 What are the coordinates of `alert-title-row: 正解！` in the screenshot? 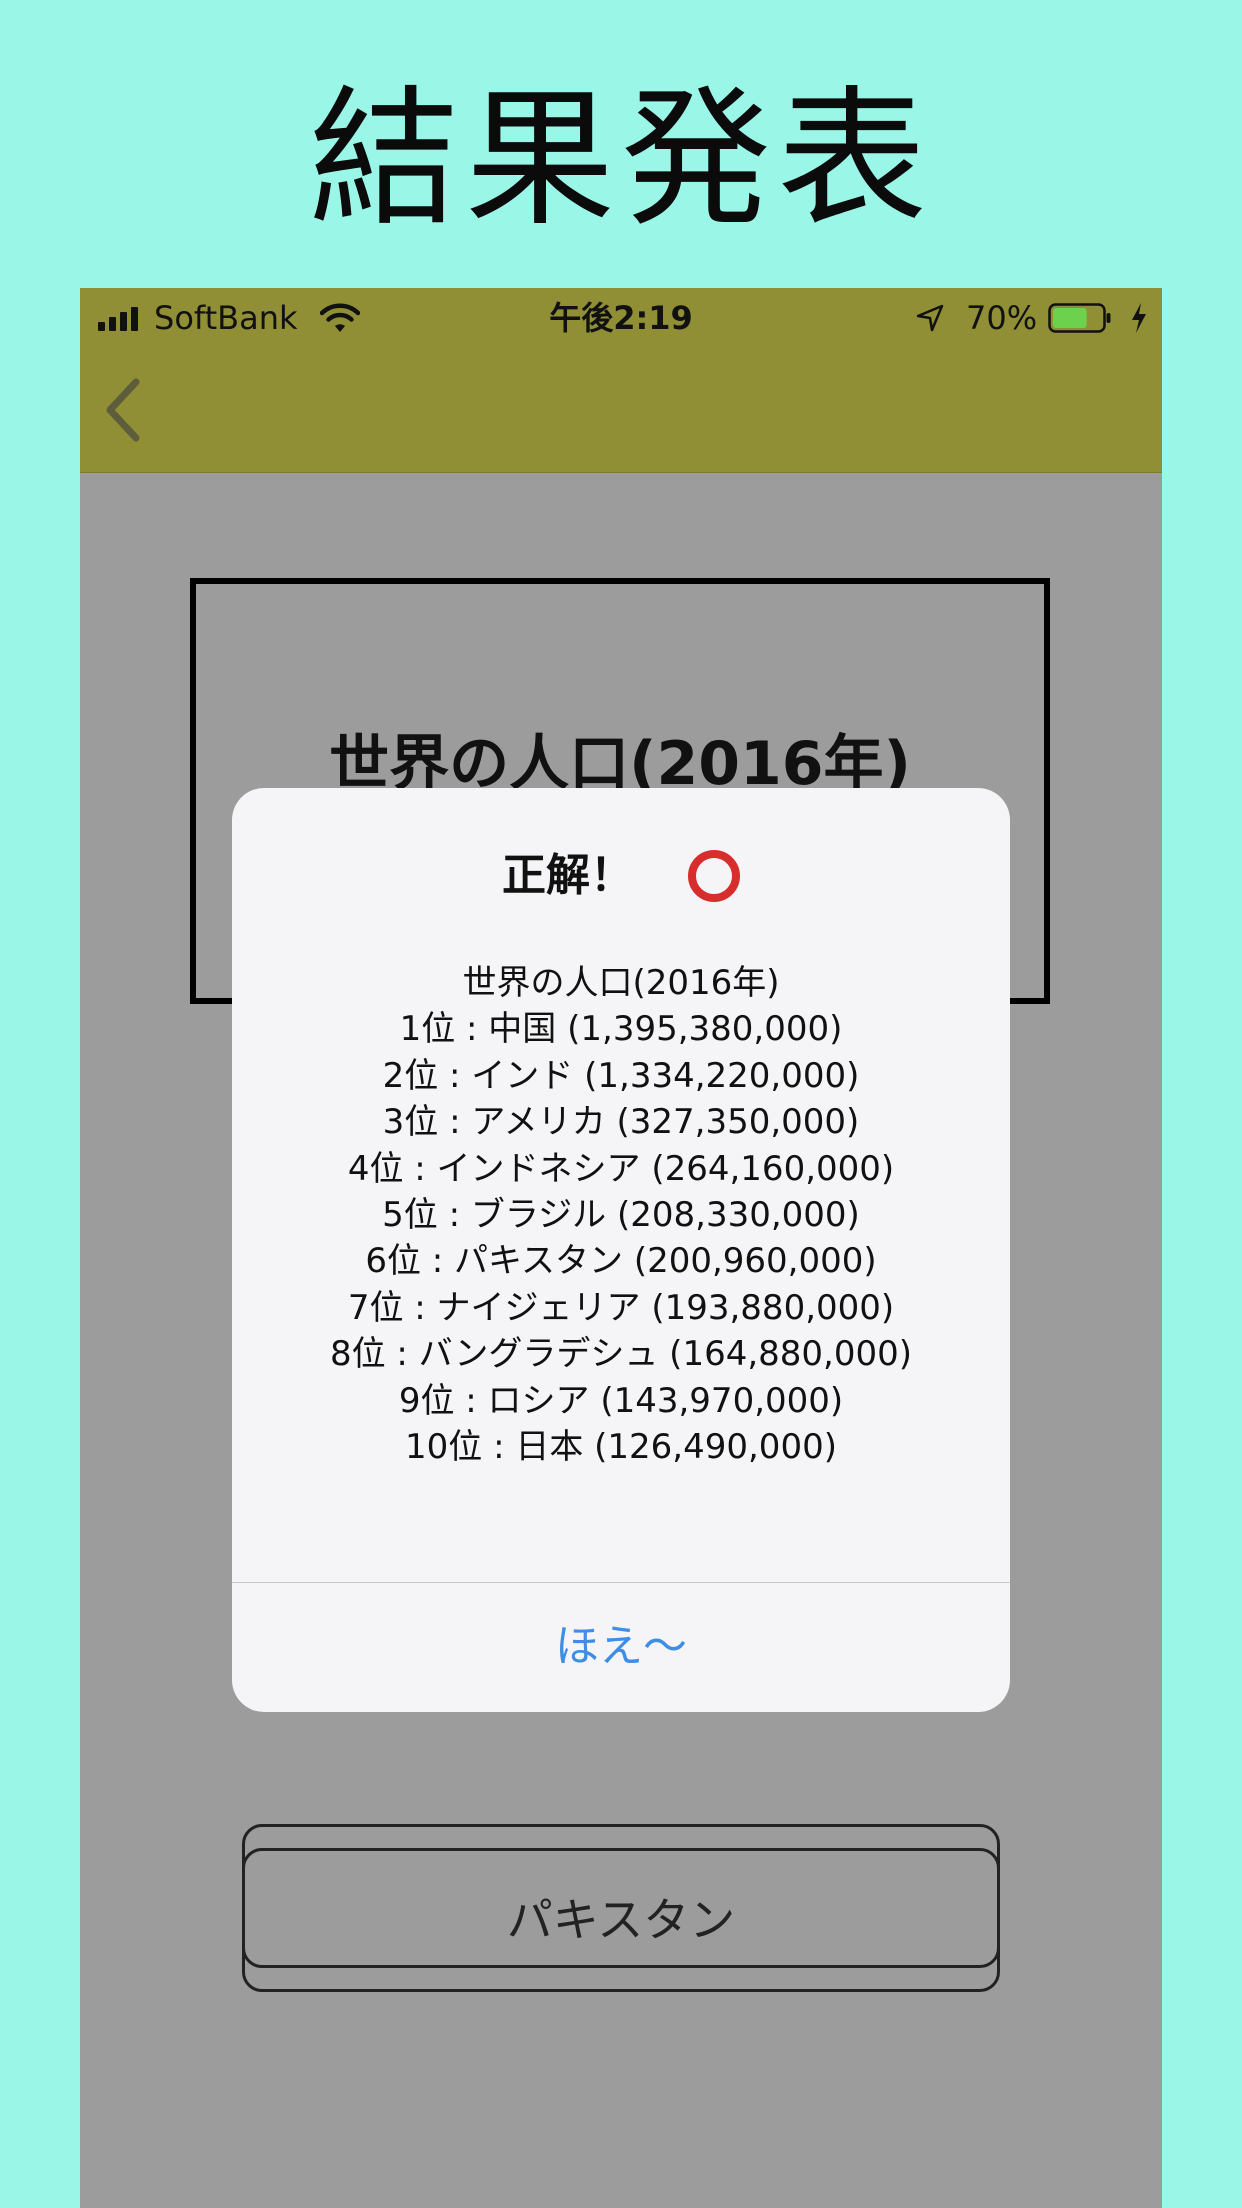 It's located at (621, 876).